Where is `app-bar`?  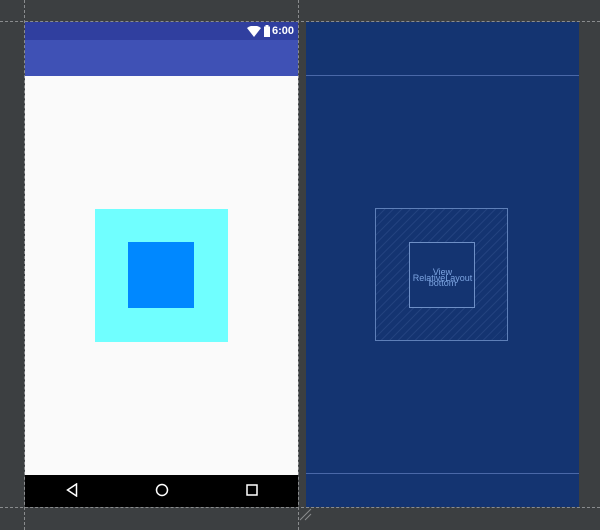
app-bar is located at coordinates (161, 58).